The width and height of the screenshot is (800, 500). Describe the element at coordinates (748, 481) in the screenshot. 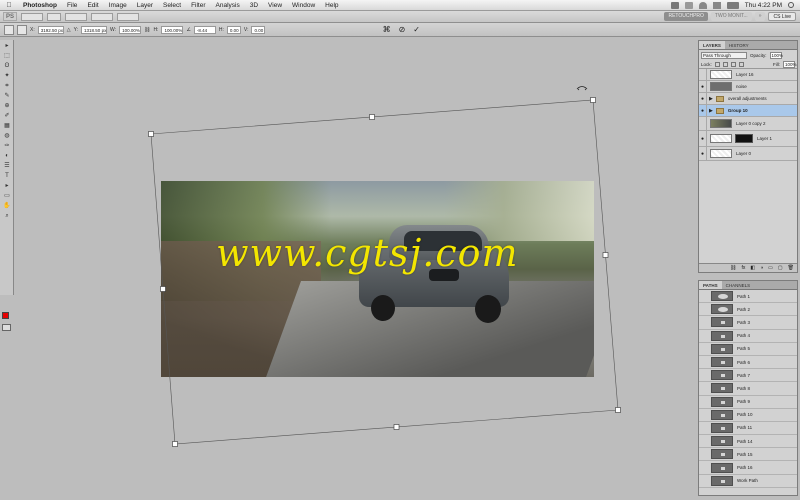

I see `path-row-work-path: Work Path` at that location.